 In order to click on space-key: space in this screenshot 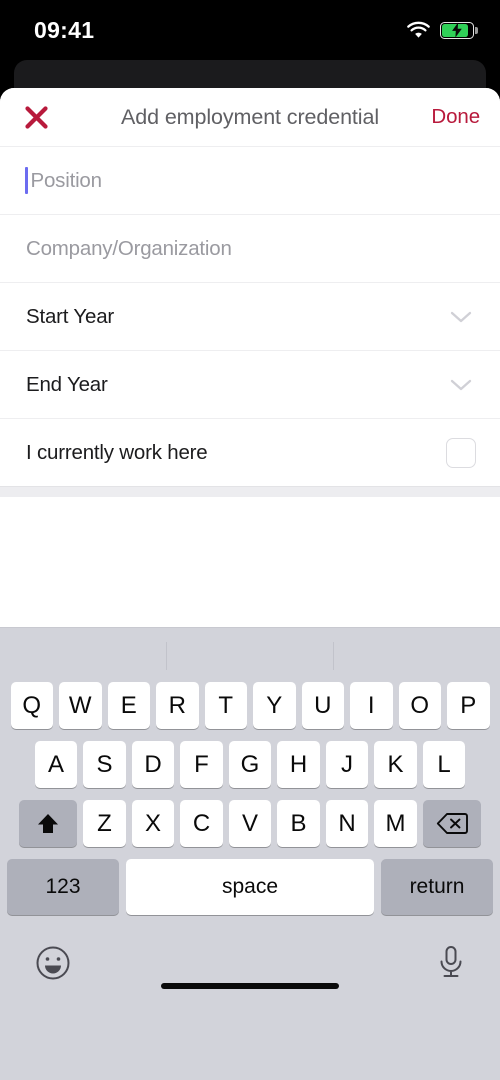, I will do `click(250, 887)`.